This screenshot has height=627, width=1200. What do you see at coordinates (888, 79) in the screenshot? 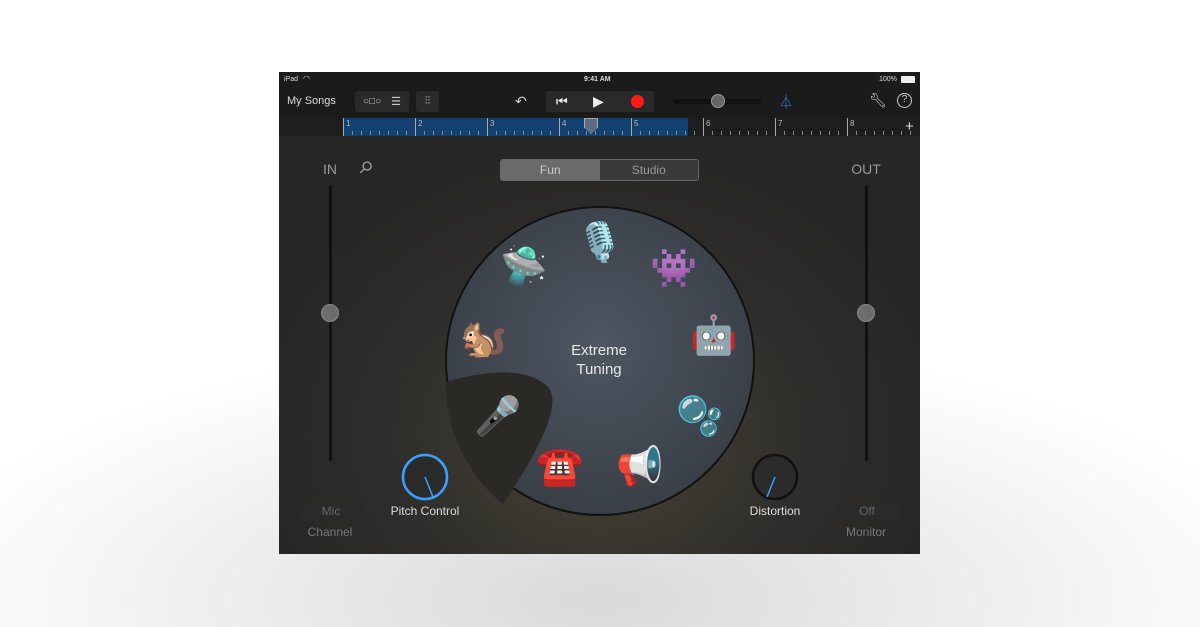
I see `battery-percent: 100%` at bounding box center [888, 79].